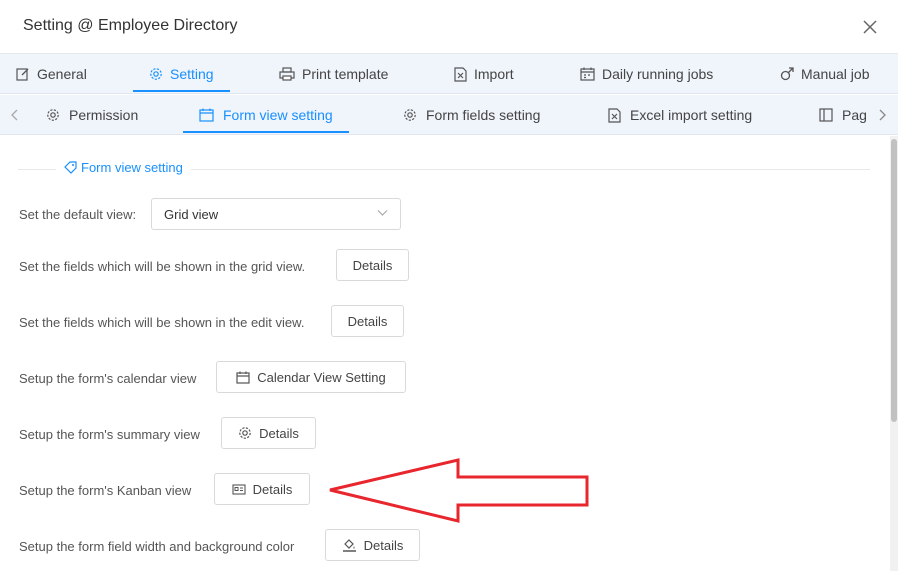 This screenshot has height=571, width=898. I want to click on edit-fields-details-button: Details, so click(367, 321).